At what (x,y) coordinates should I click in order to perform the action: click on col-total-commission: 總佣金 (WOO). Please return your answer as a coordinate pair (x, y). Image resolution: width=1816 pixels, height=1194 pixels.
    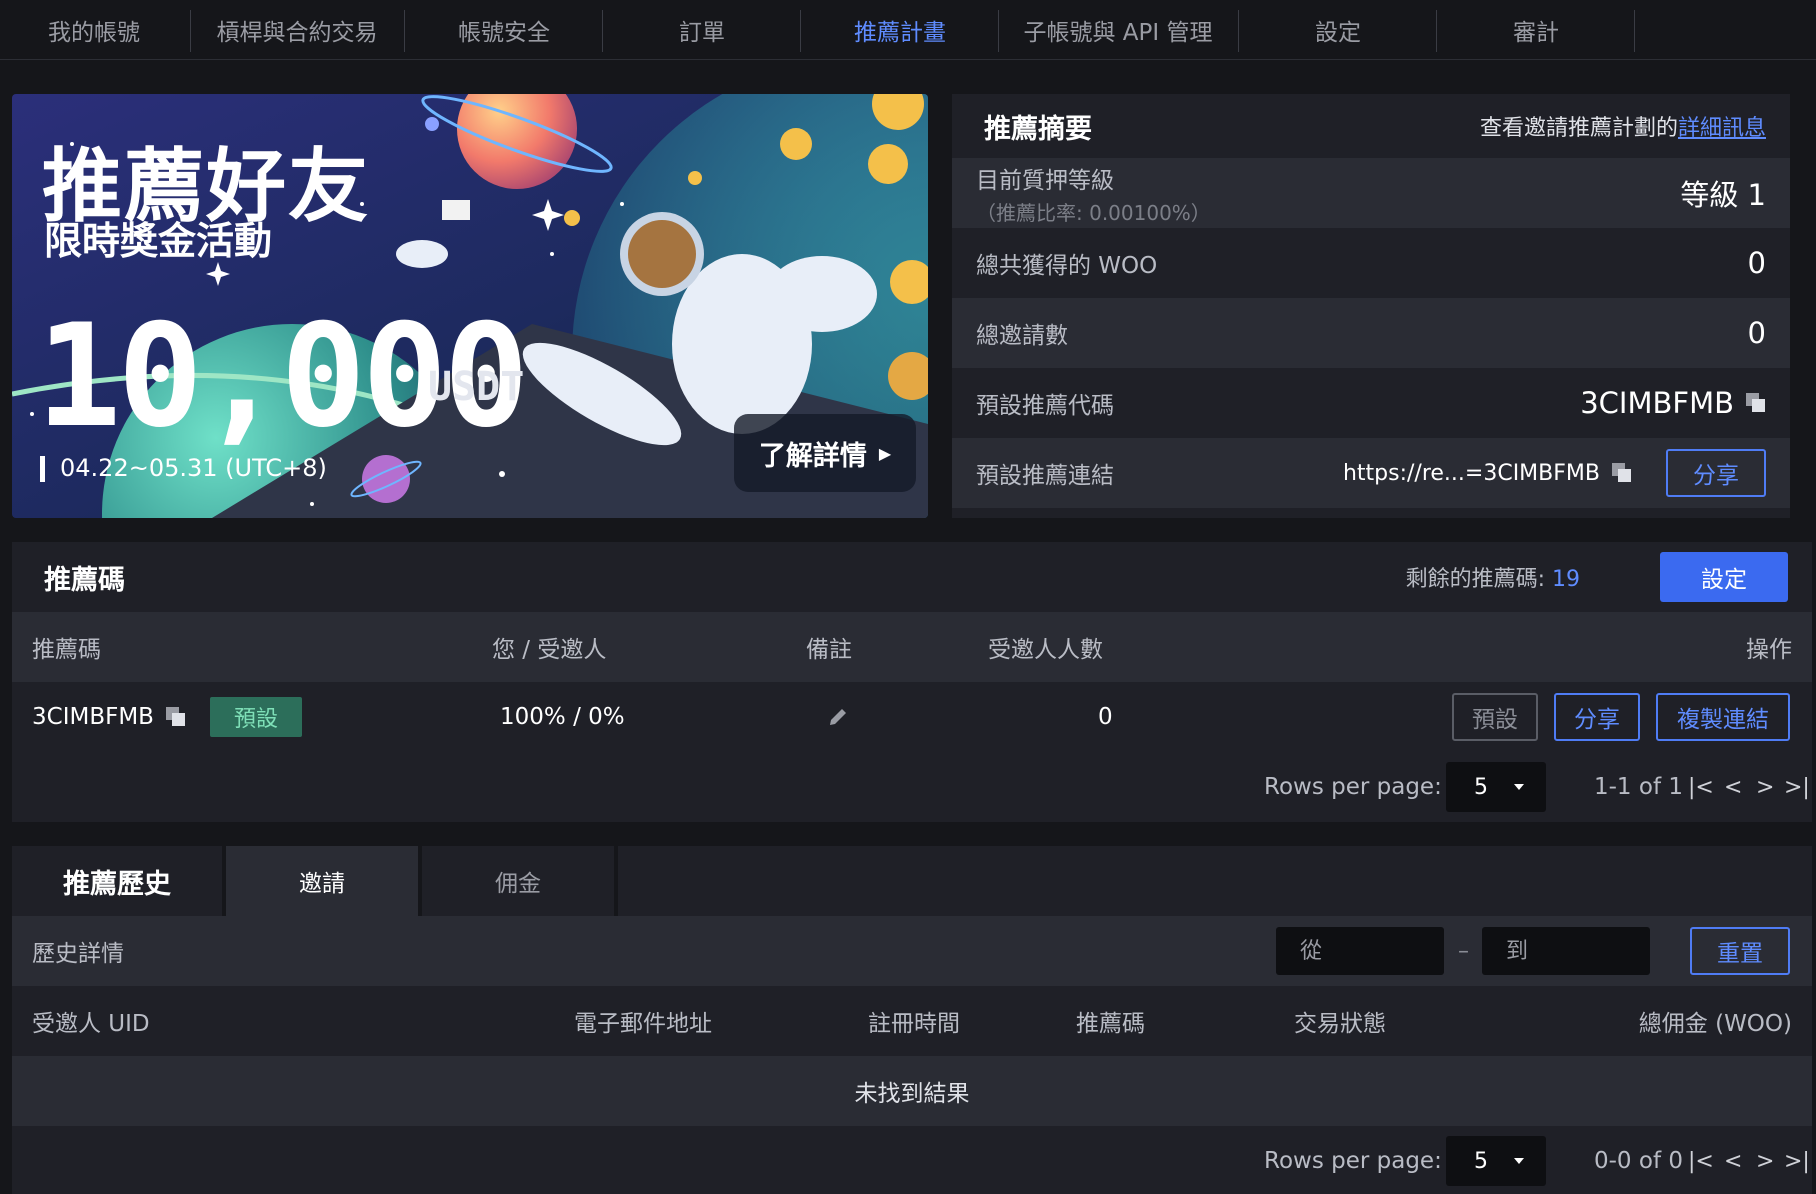
    Looking at the image, I should click on (1715, 1024).